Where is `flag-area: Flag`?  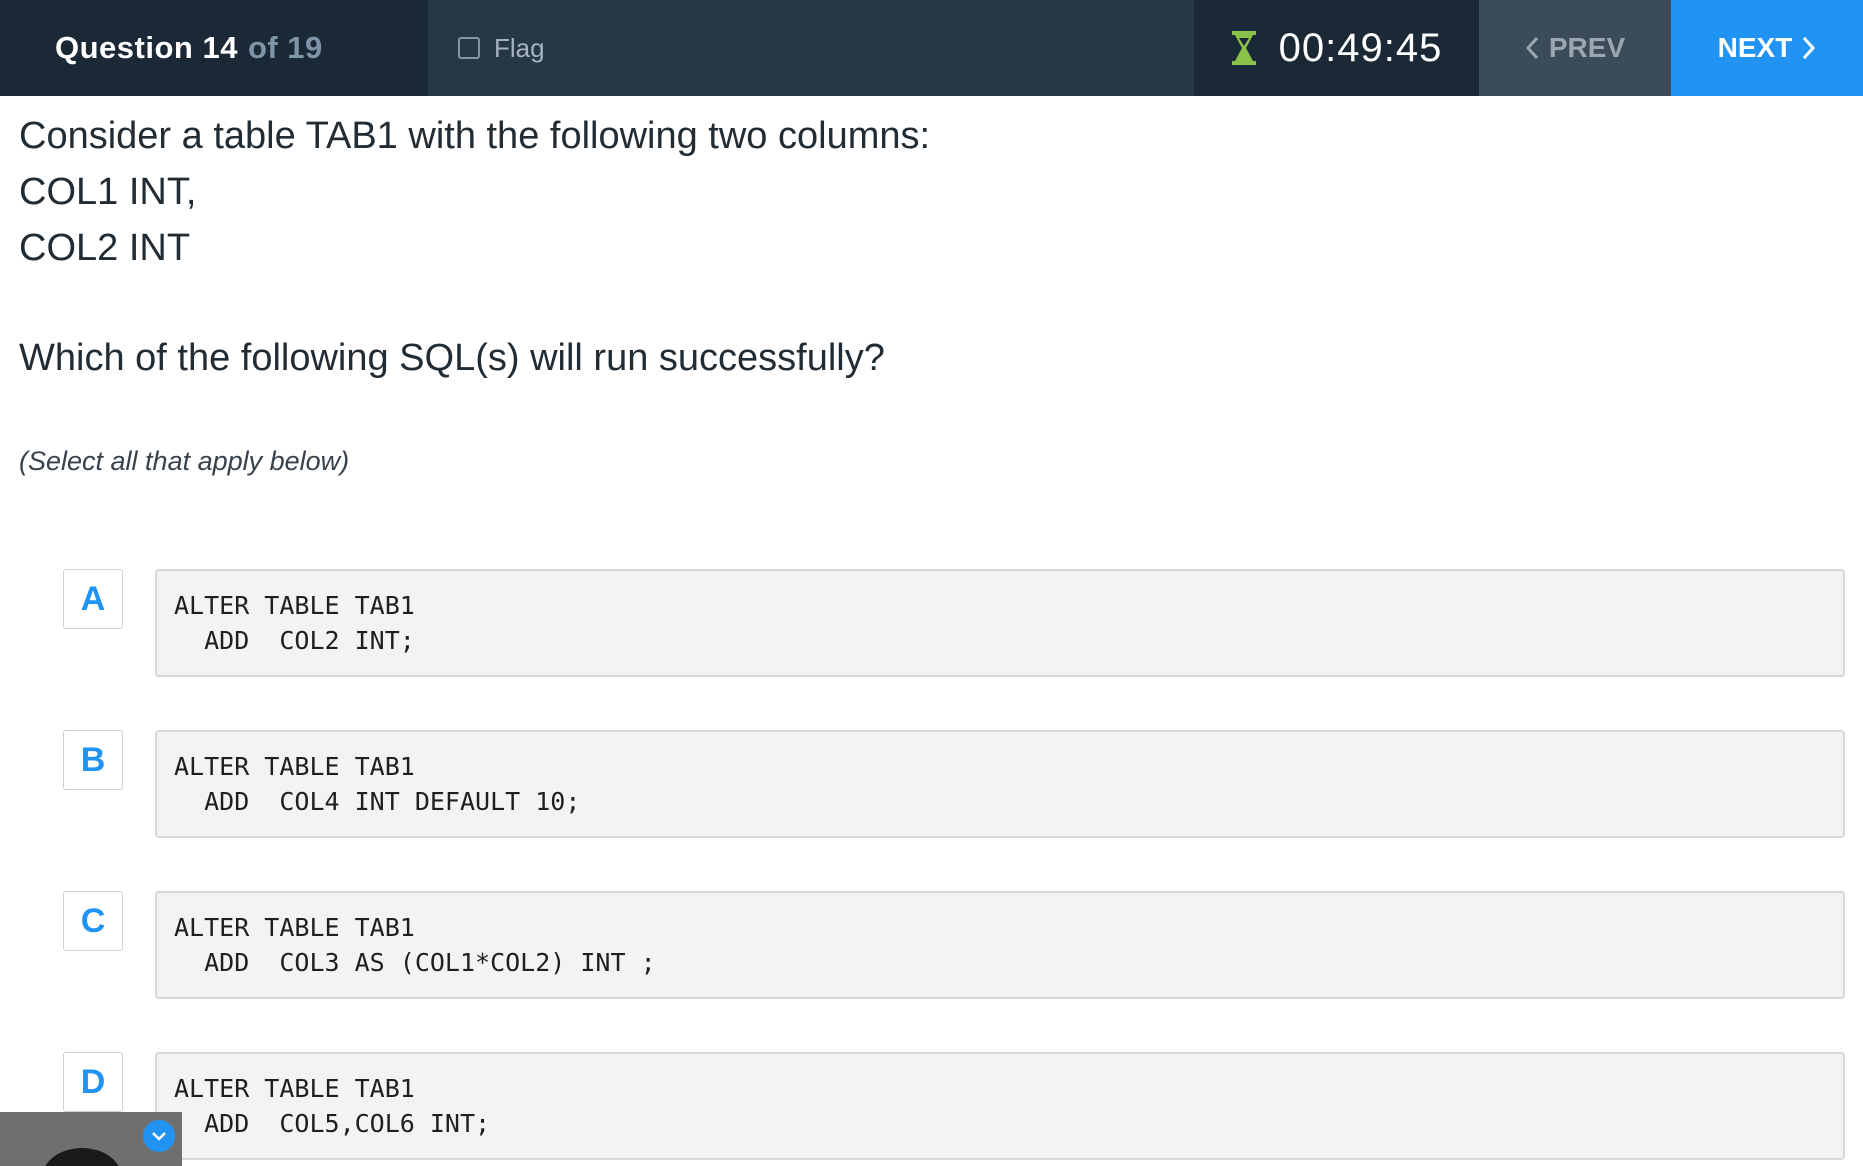
flag-area: Flag is located at coordinates (811, 48).